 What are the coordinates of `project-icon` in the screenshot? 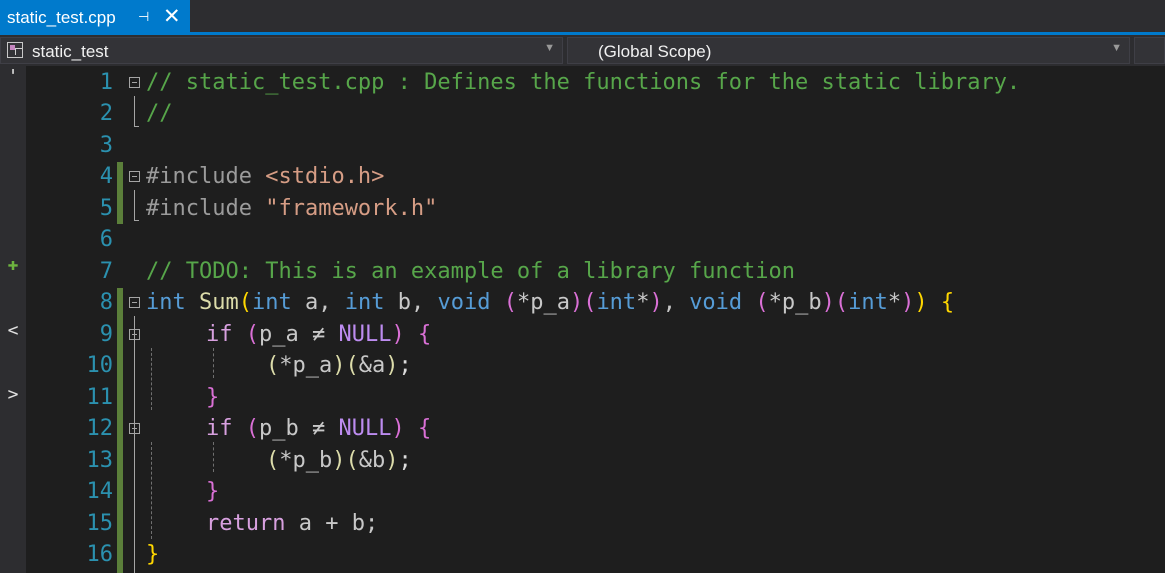 It's located at (15, 50).